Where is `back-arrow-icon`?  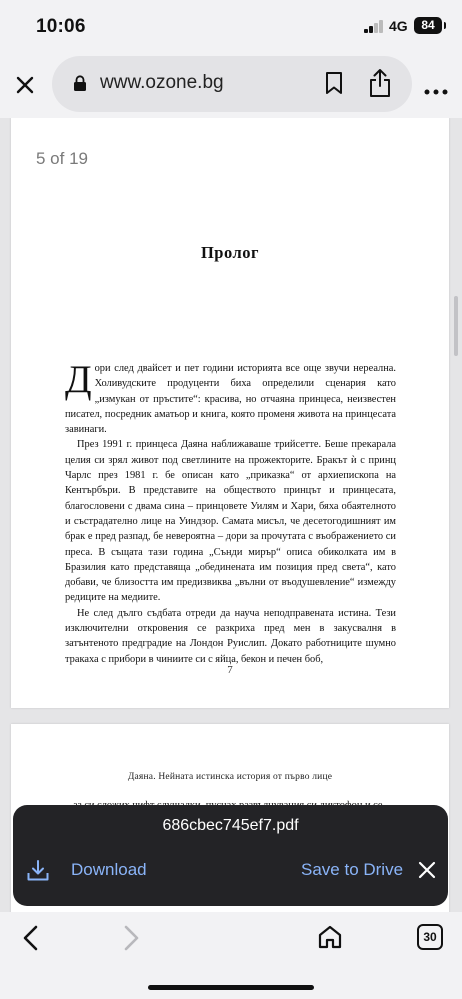 back-arrow-icon is located at coordinates (31, 938).